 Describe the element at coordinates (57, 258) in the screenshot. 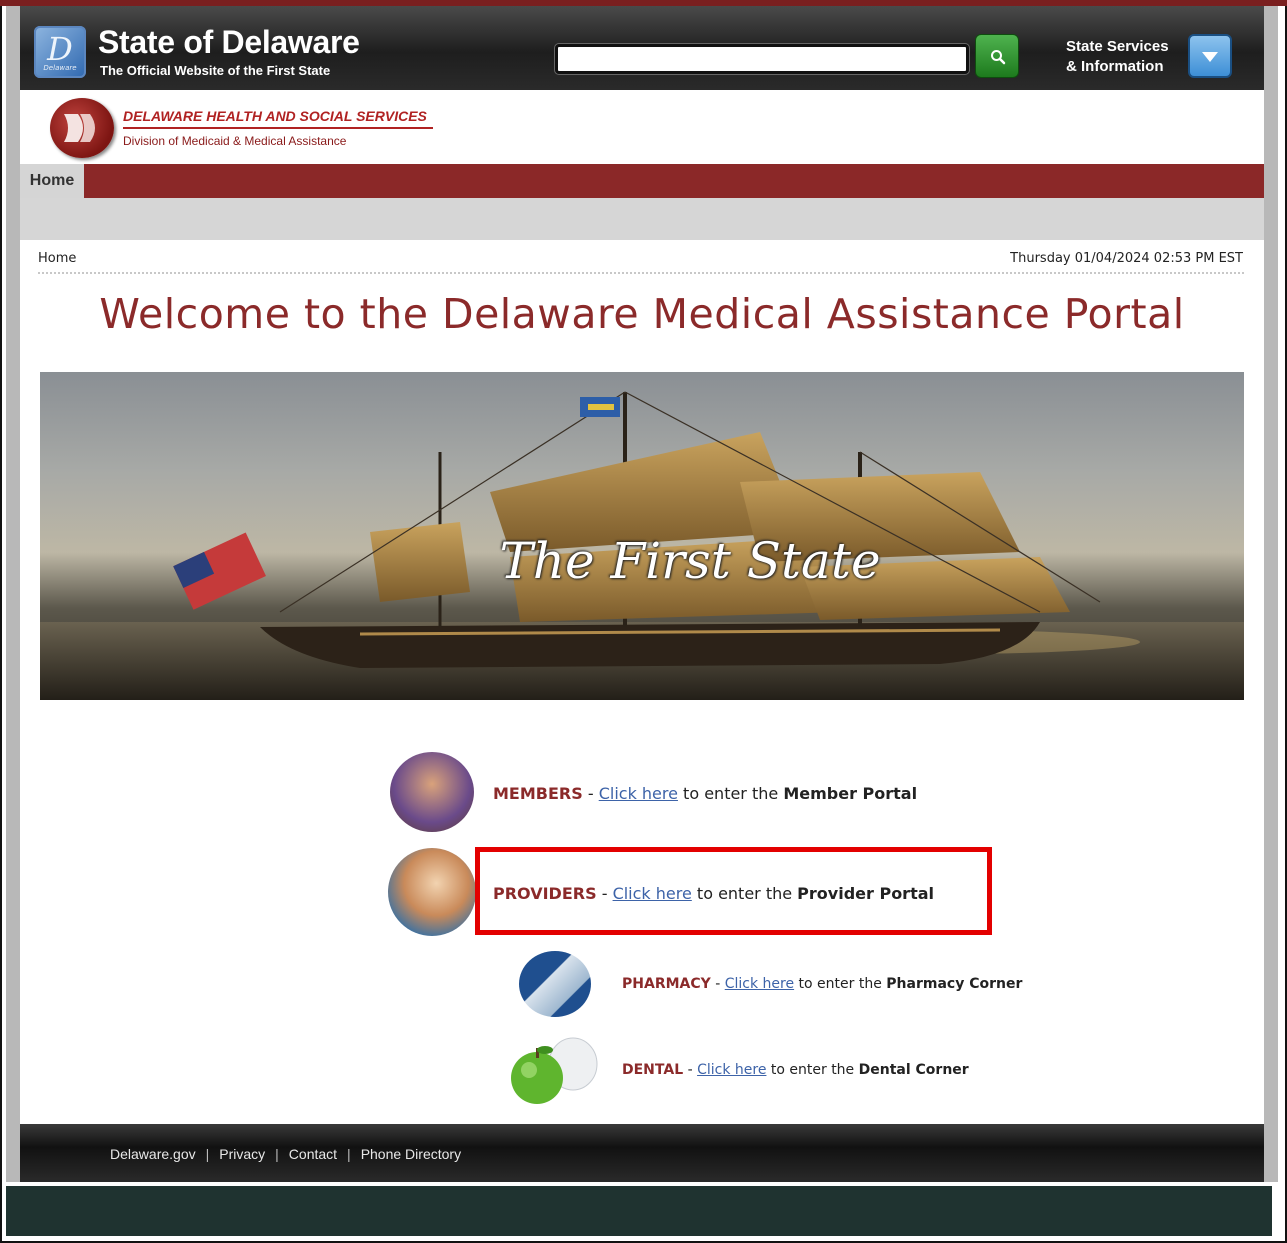

I see `breadcrumb: Home` at that location.